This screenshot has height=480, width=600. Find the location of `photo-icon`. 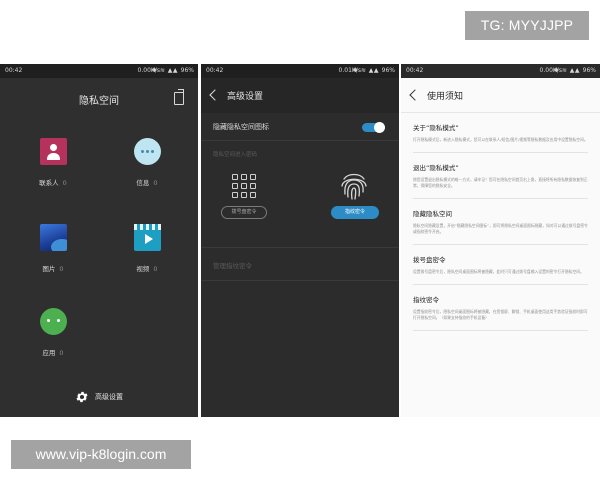

photo-icon is located at coordinates (53, 237).